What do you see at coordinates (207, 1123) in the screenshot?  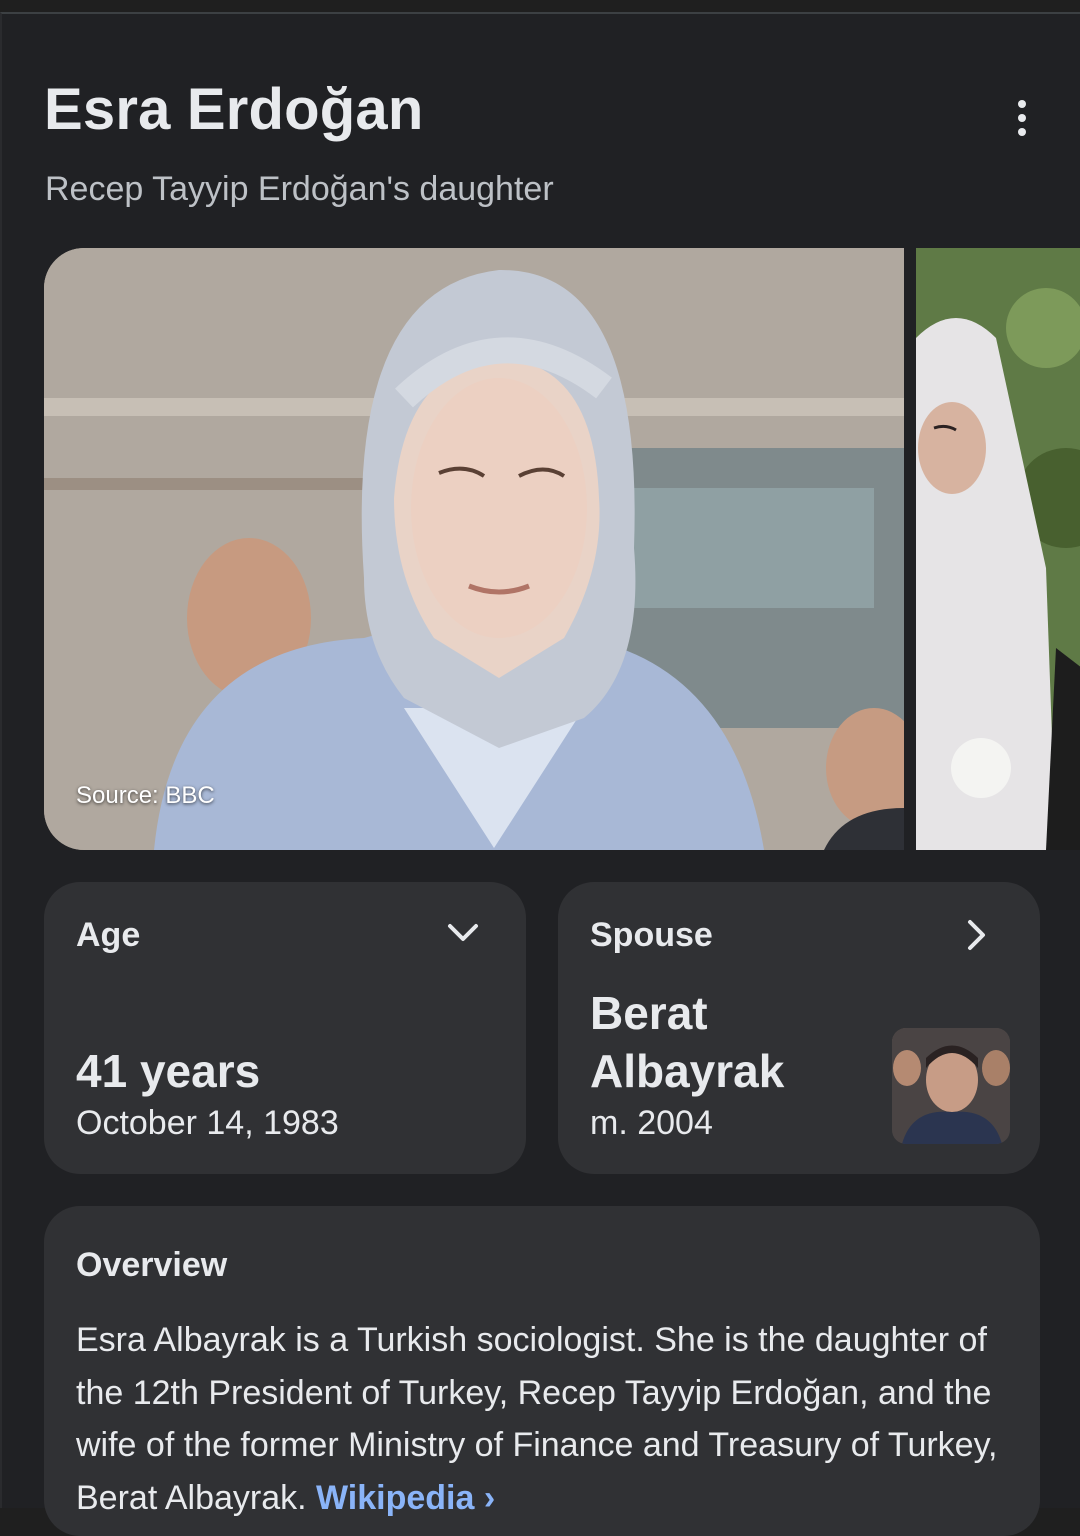 I see `birth-date: October 14, 1983` at bounding box center [207, 1123].